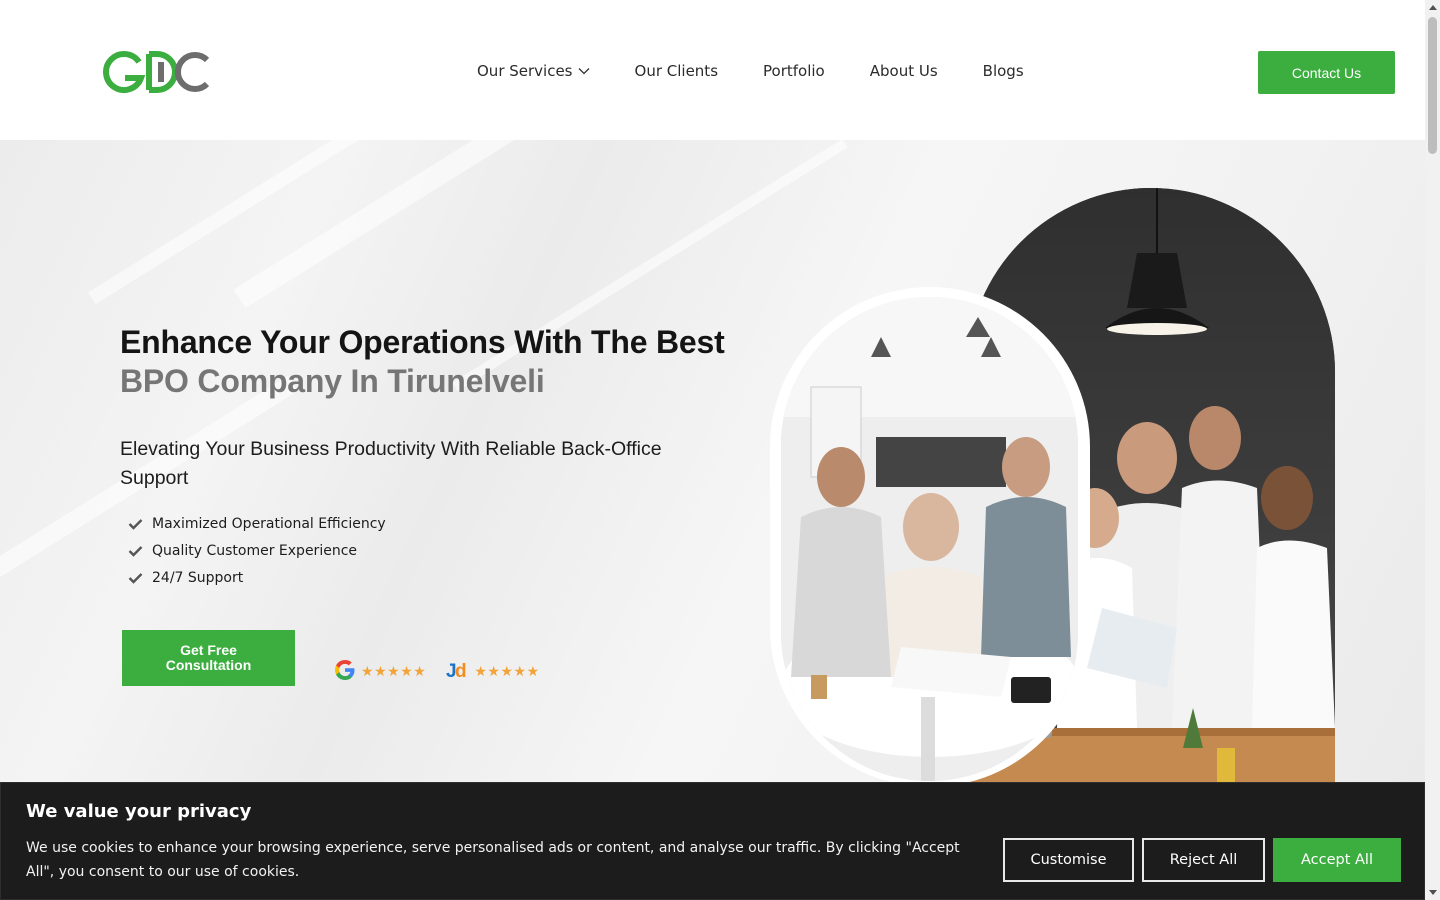  What do you see at coordinates (525, 71) in the screenshot?
I see `nav-label: Our Services` at bounding box center [525, 71].